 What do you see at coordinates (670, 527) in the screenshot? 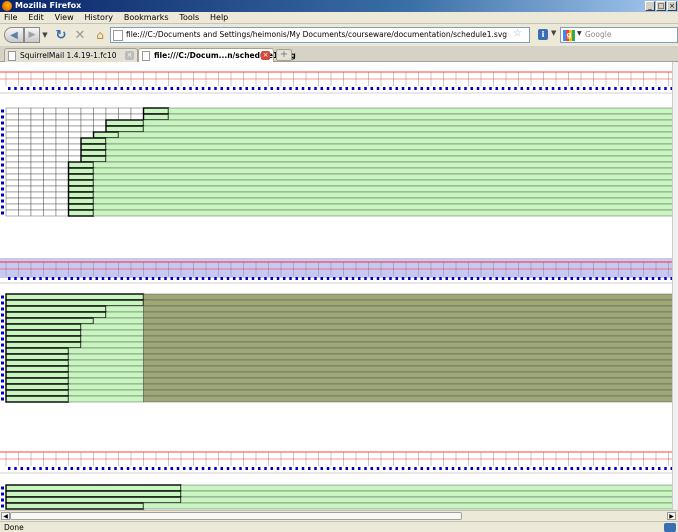
I see `addon-status-icon` at bounding box center [670, 527].